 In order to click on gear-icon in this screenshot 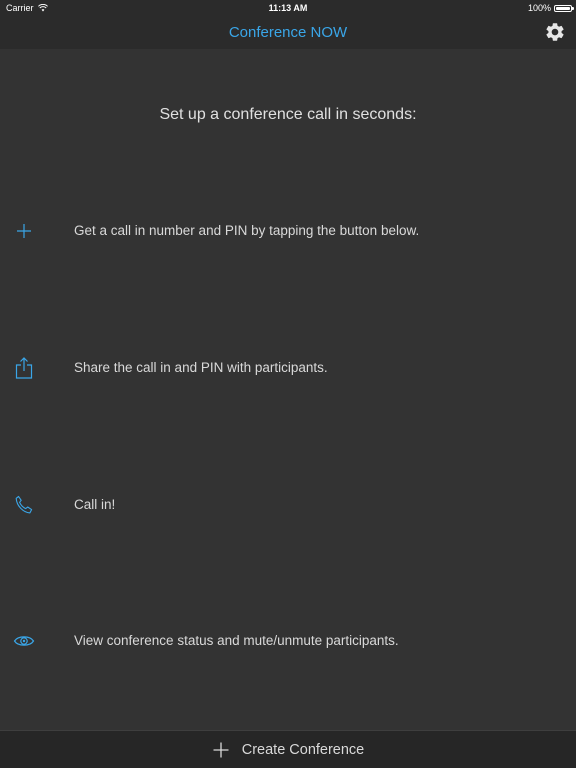, I will do `click(555, 32)`.